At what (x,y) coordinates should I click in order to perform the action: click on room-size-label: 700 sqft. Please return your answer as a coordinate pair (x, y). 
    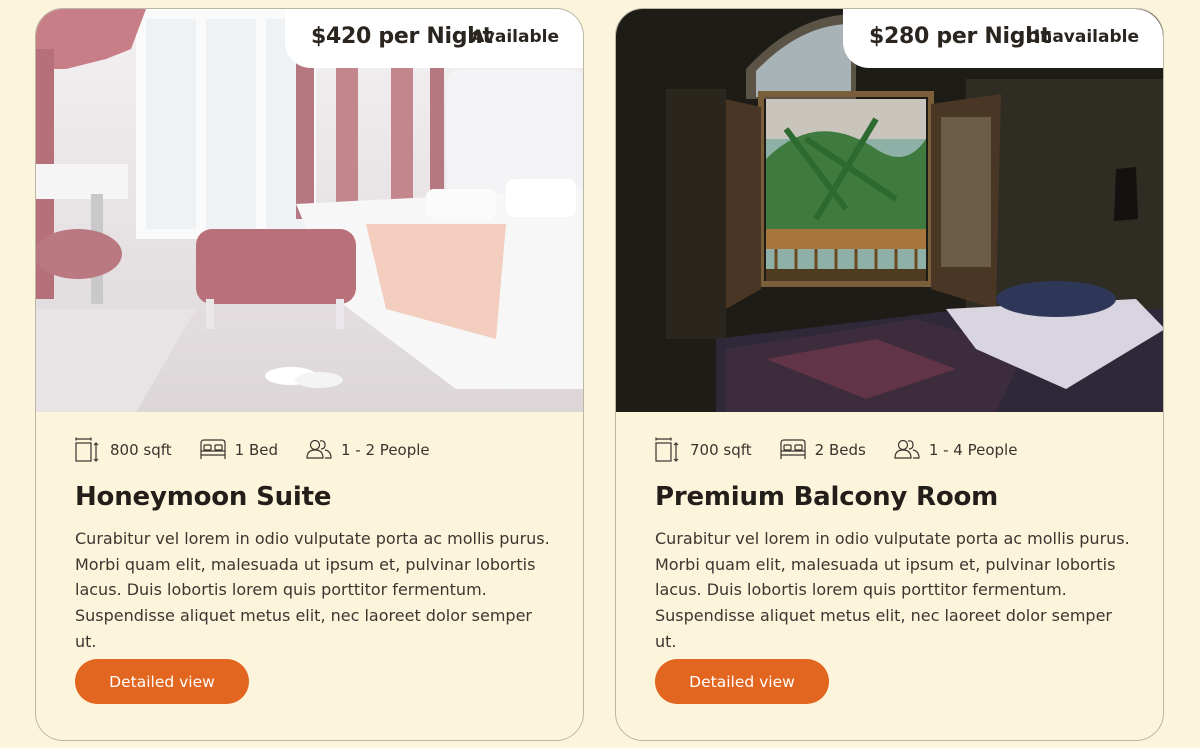
    Looking at the image, I should click on (721, 450).